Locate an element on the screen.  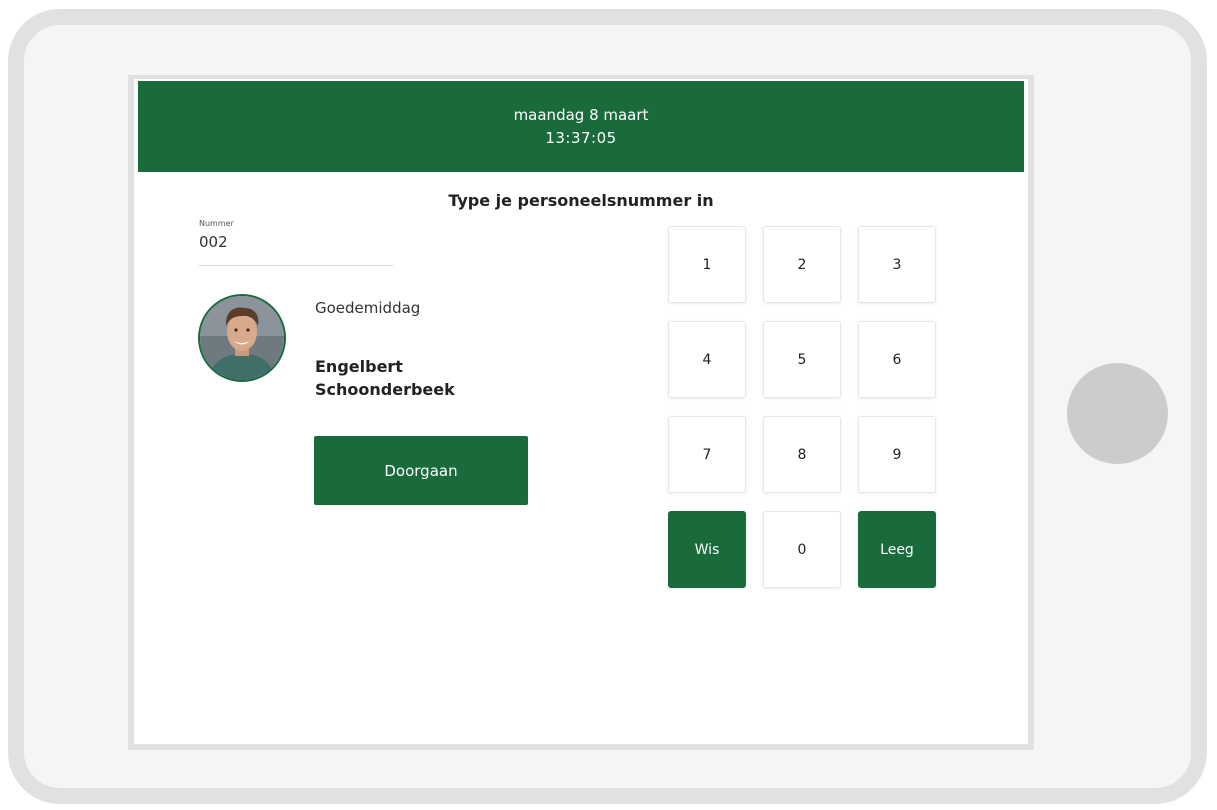
empty-button: Leeg is located at coordinates (897, 549).